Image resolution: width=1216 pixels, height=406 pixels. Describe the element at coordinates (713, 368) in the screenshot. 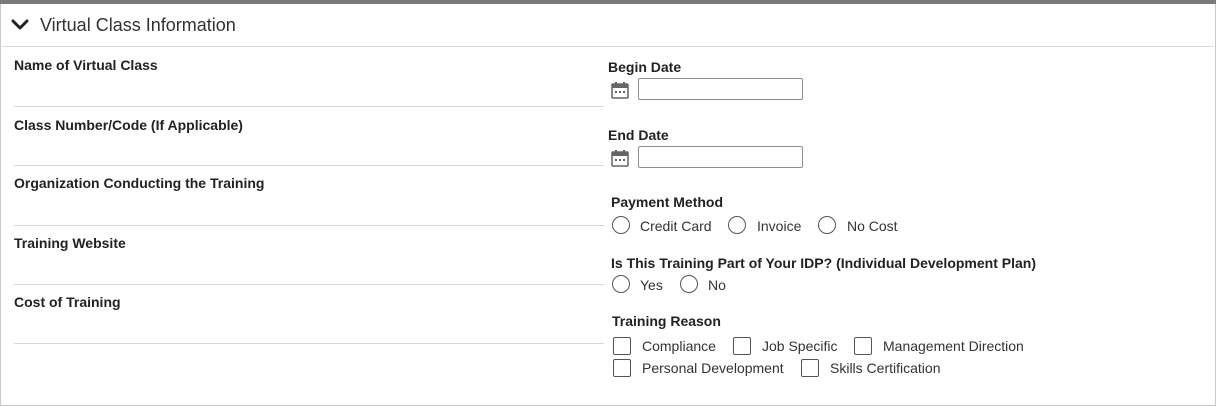

I see `checkbox-label-personal-development: Personal Development` at that location.